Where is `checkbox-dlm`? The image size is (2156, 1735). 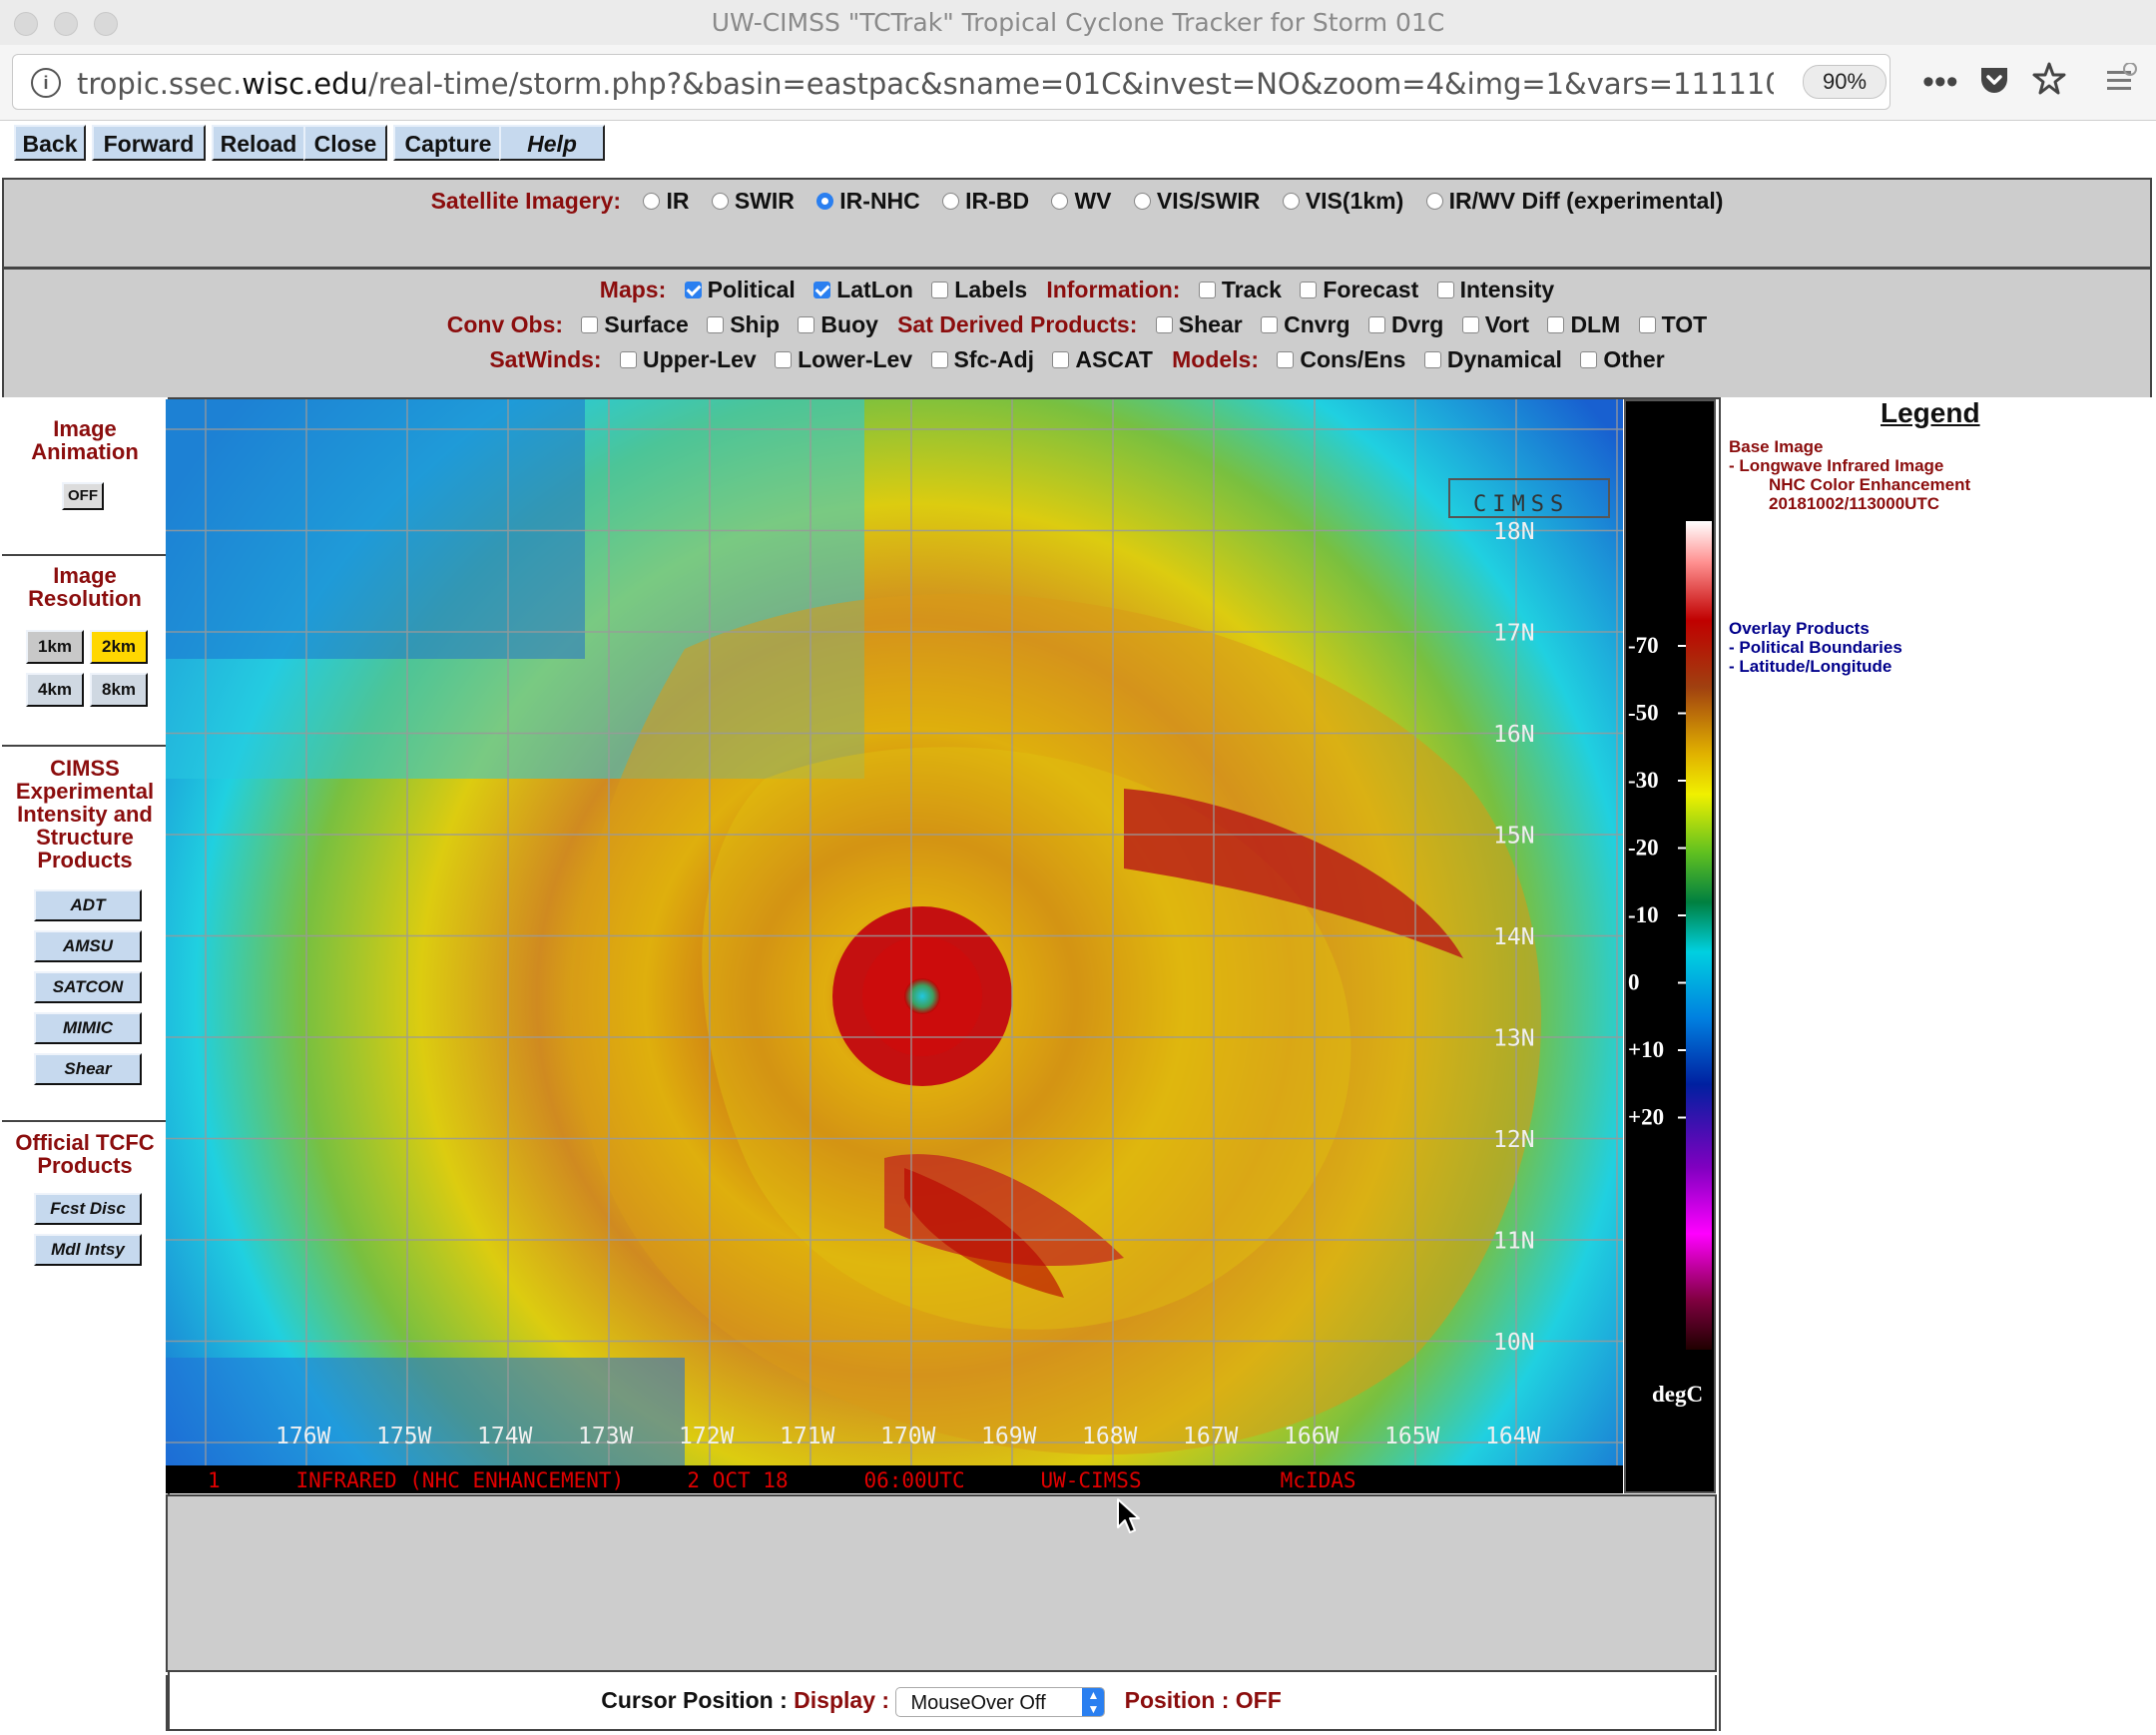 checkbox-dlm is located at coordinates (1556, 324).